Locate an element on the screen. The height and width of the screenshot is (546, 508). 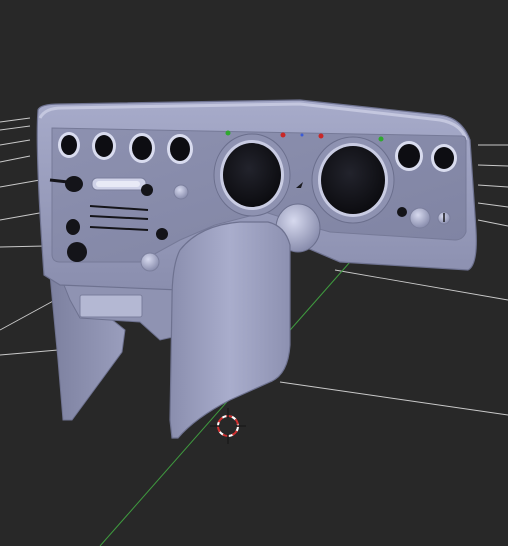
speedometer-gauge is located at coordinates (252, 175).